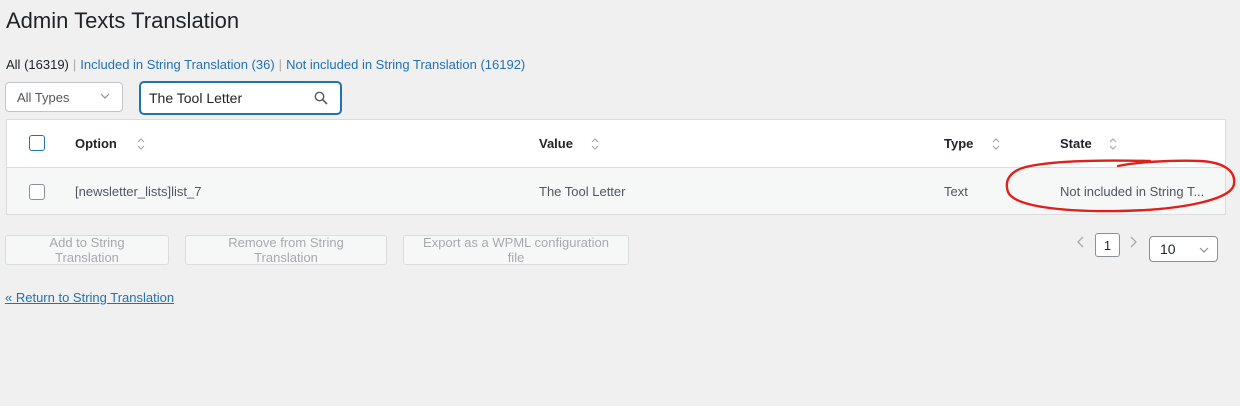  Describe the element at coordinates (177, 64) in the screenshot. I see `filter-included-link: Included in String Translation (36)` at that location.